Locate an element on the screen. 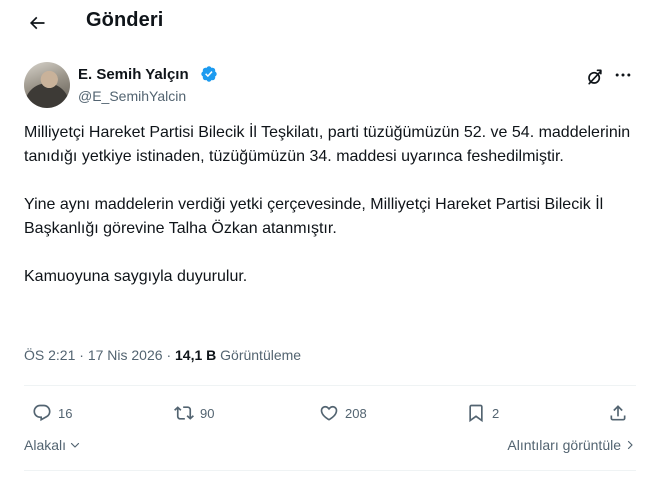 This screenshot has height=477, width=650. share-icon is located at coordinates (618, 413).